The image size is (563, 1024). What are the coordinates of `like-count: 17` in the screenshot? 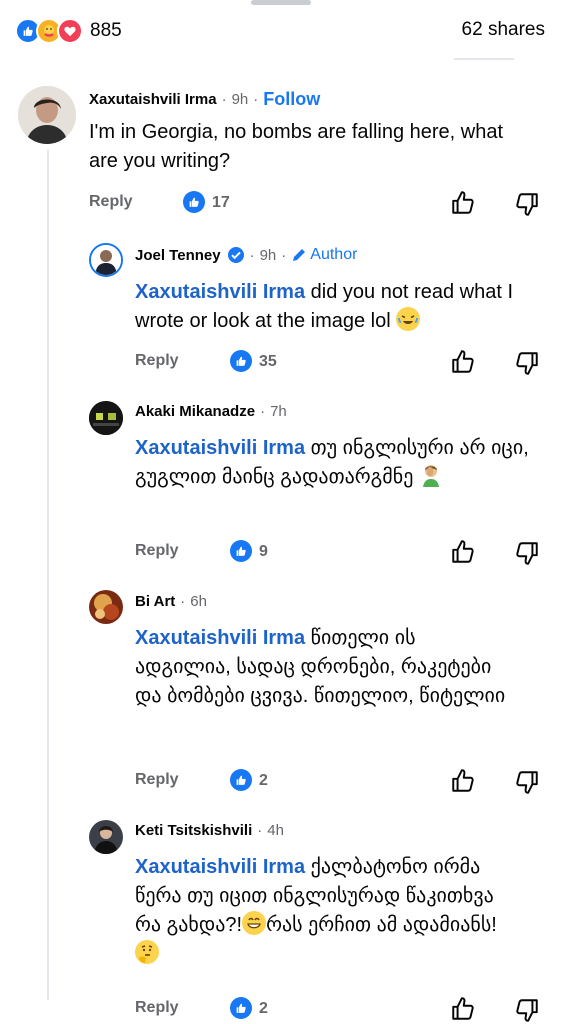 It's located at (221, 203).